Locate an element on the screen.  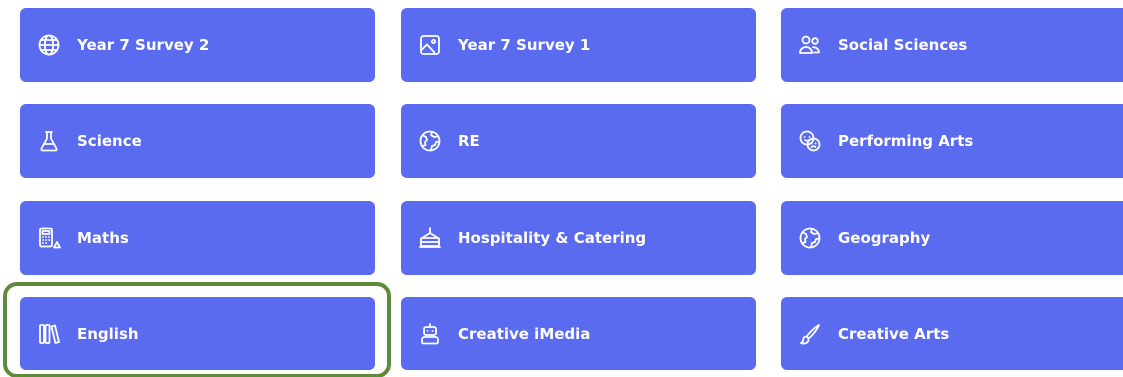
subject-tile-maths: Maths is located at coordinates (197, 238).